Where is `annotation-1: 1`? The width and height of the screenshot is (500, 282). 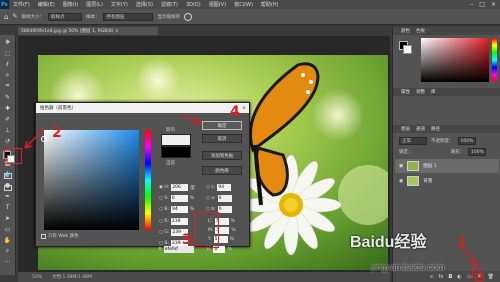 annotation-1: 1 is located at coordinates (462, 244).